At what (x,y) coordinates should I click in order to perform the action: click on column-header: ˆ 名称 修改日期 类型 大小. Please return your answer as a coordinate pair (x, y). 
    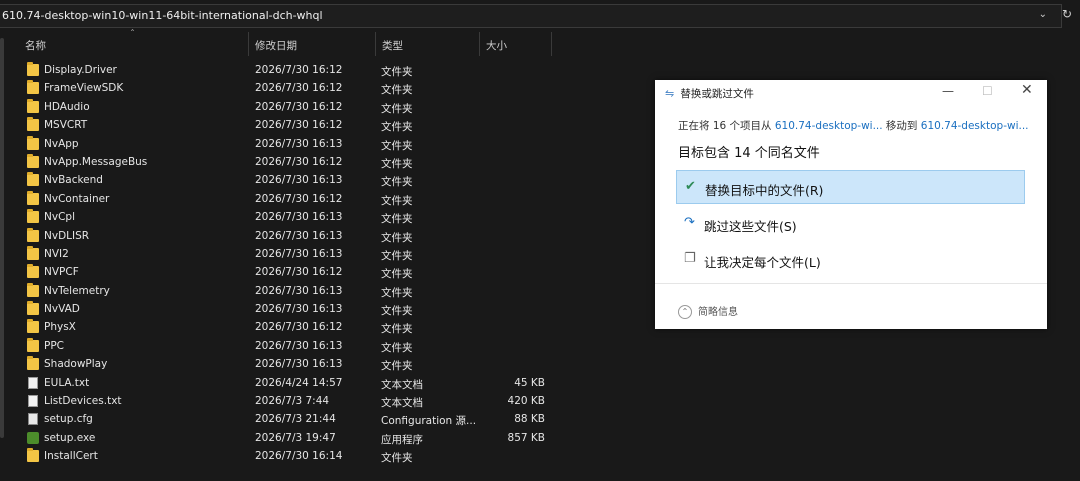
    Looking at the image, I should click on (540, 42).